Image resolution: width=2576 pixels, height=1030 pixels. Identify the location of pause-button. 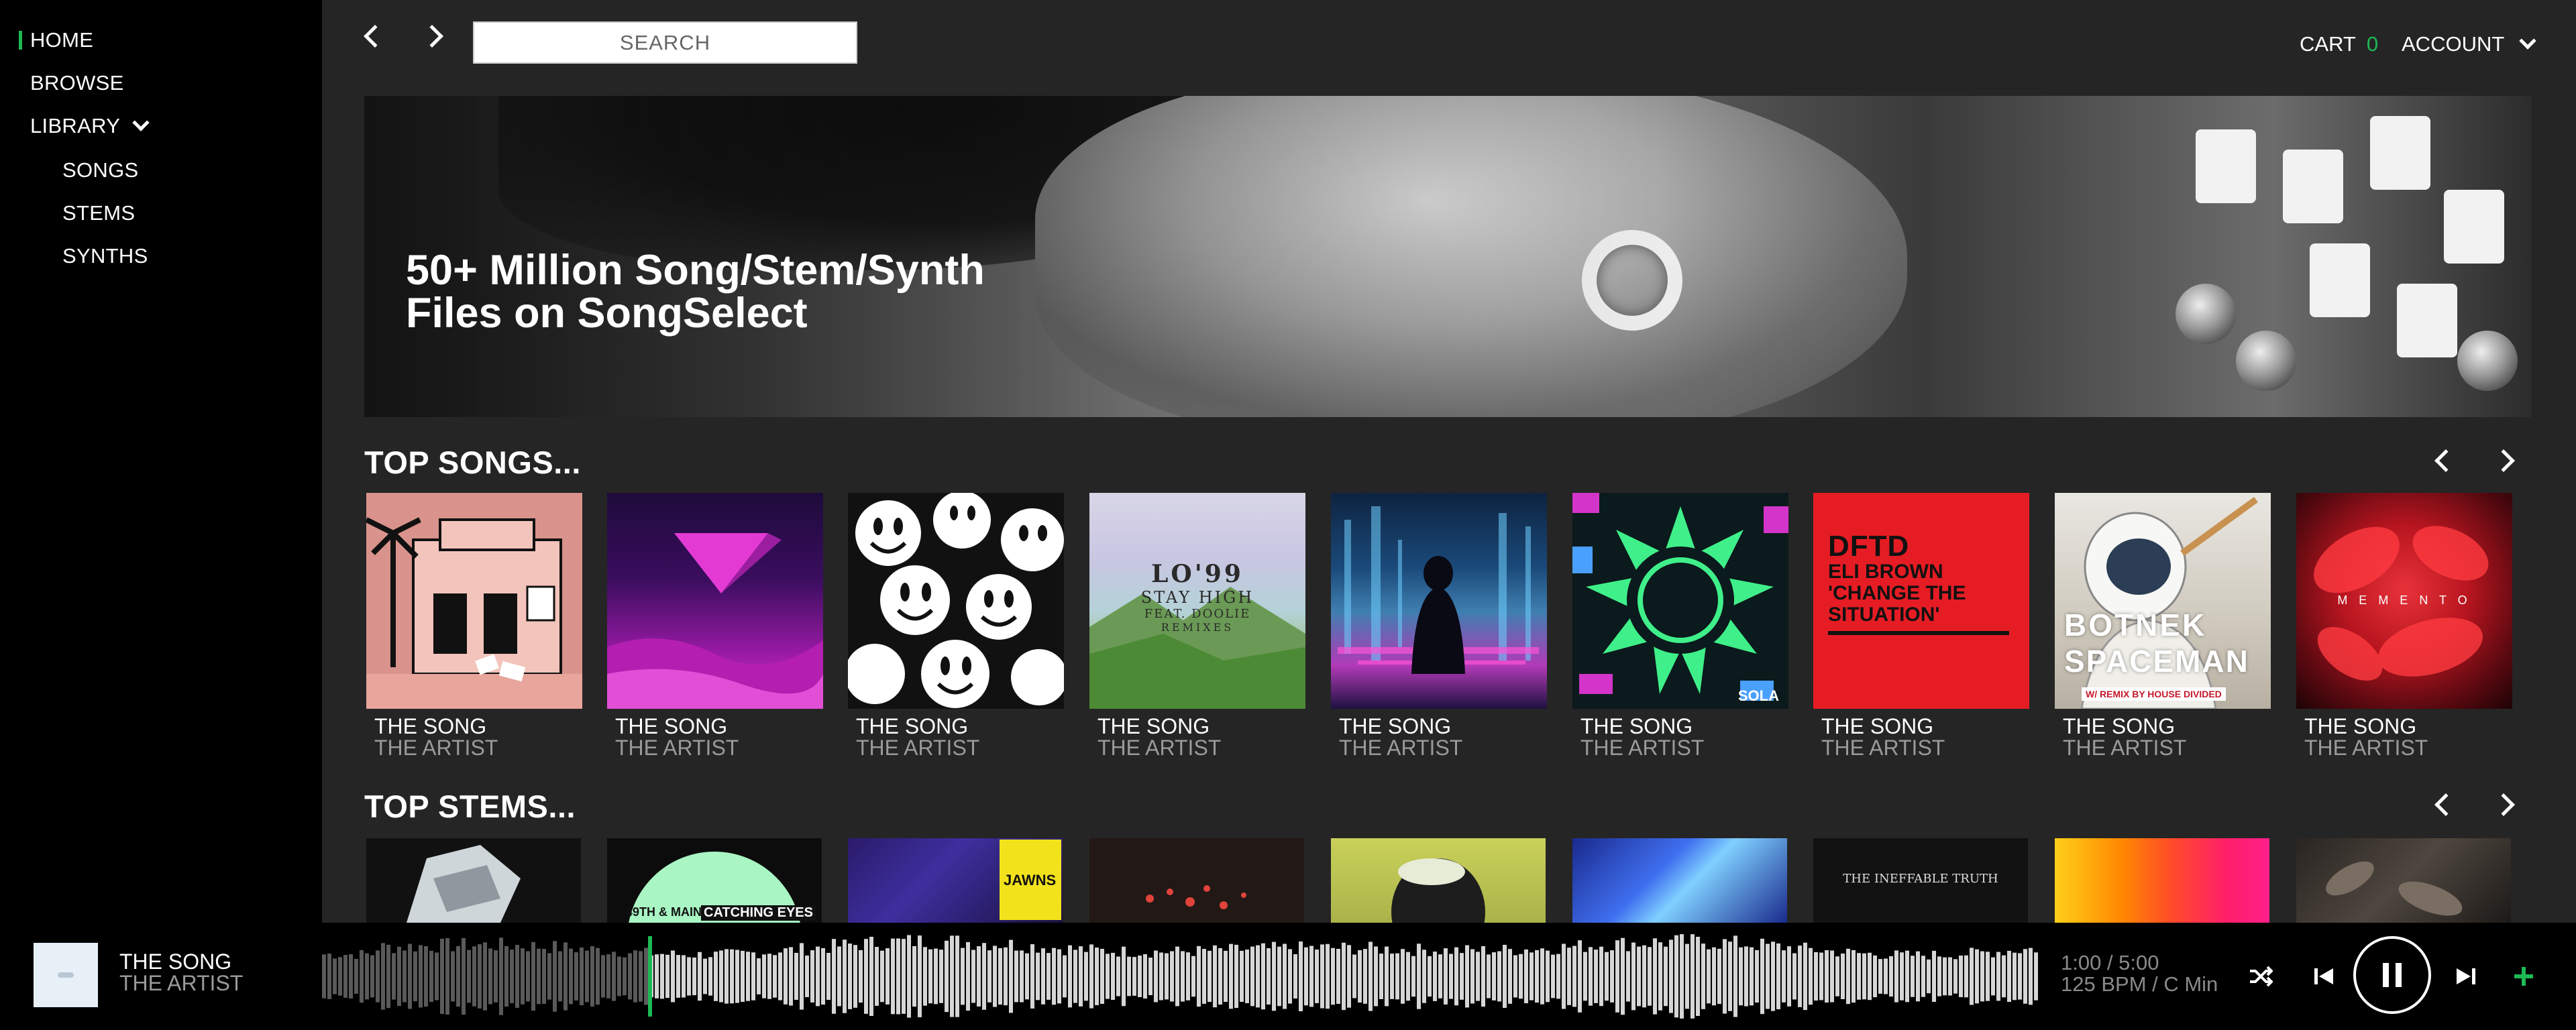
(2392, 975).